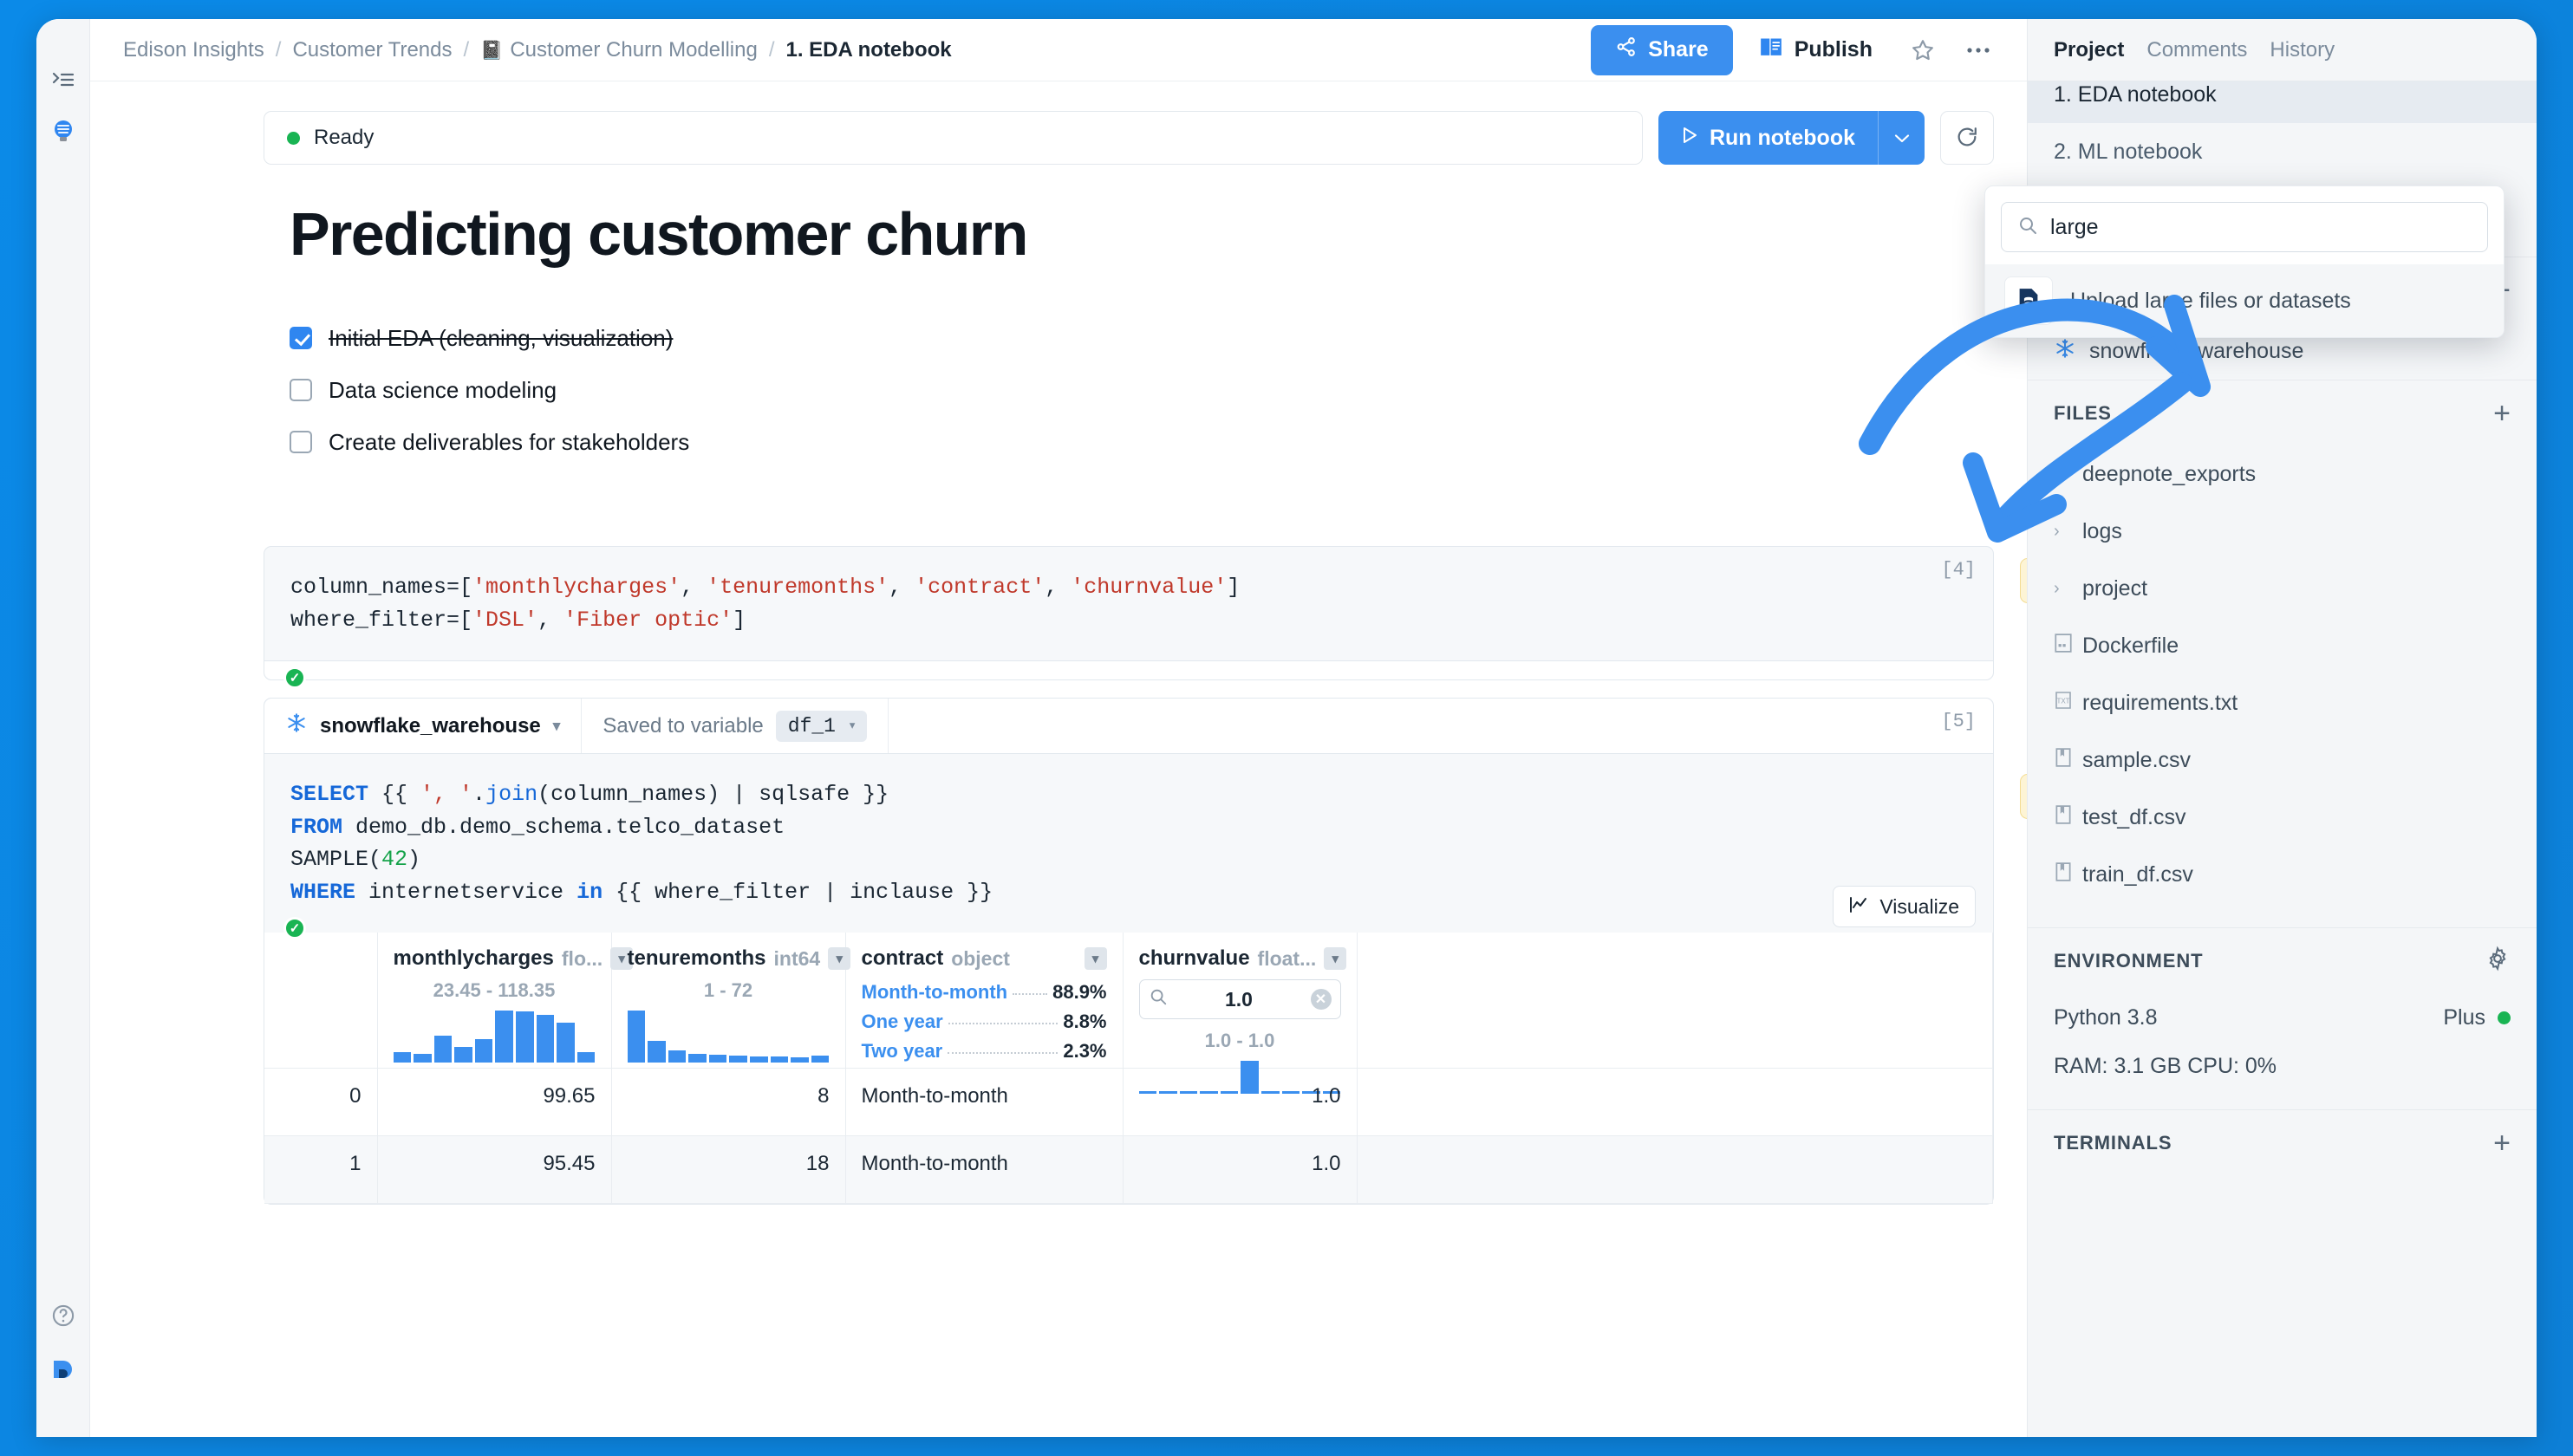 The height and width of the screenshot is (1456, 2573). Describe the element at coordinates (501, 337) in the screenshot. I see `todo-label: Initial EDA (cleaning, visualization)` at that location.